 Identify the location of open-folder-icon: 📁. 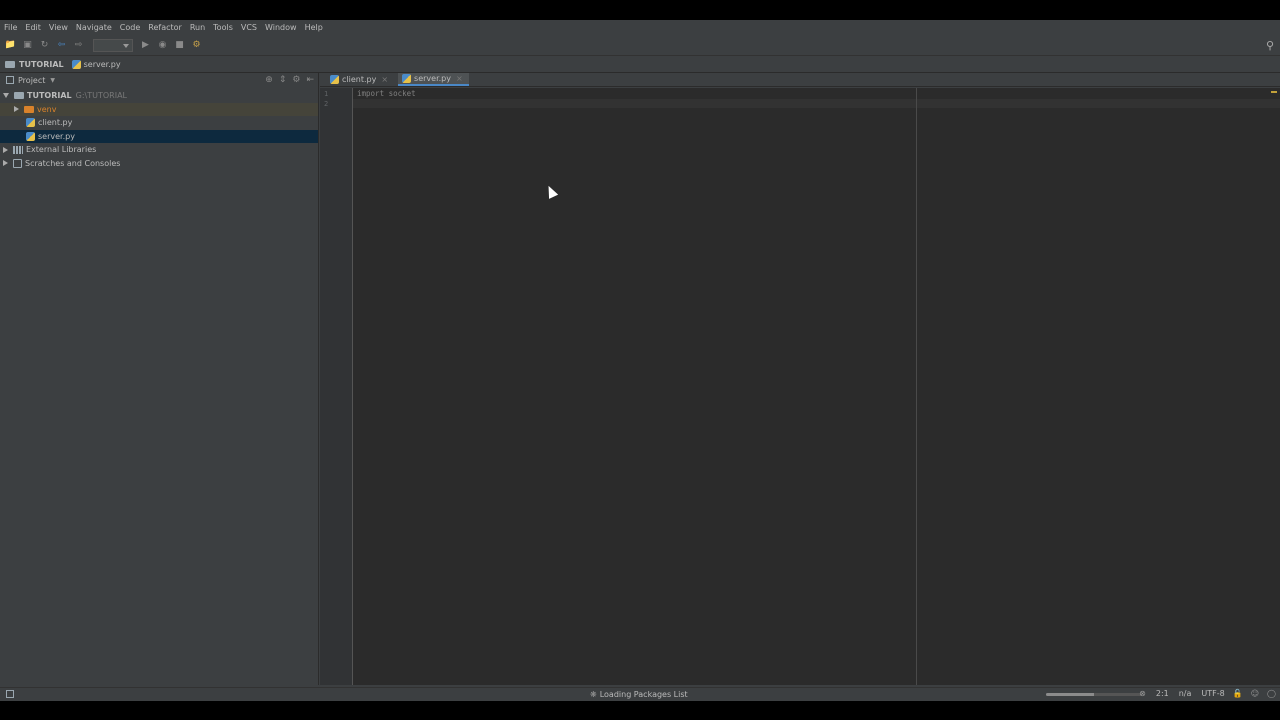
(10, 45).